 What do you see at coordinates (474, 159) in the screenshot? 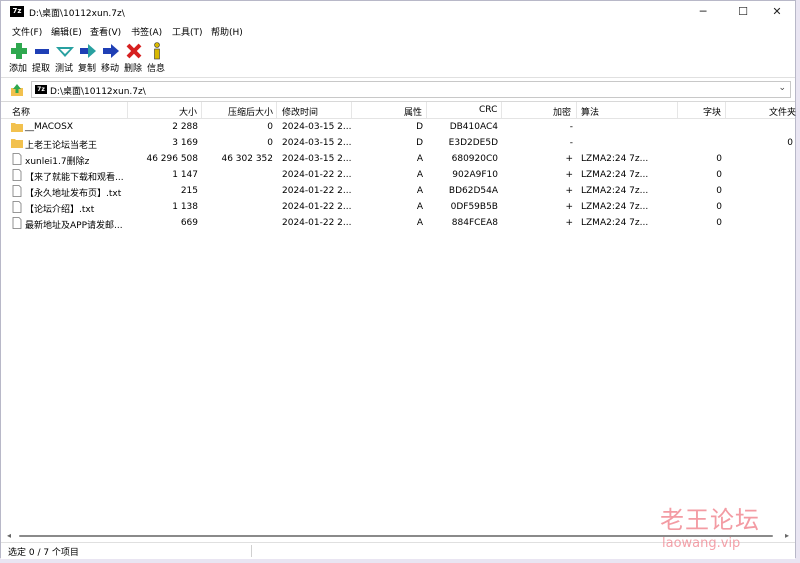
I see `row-crc: 680920C0` at bounding box center [474, 159].